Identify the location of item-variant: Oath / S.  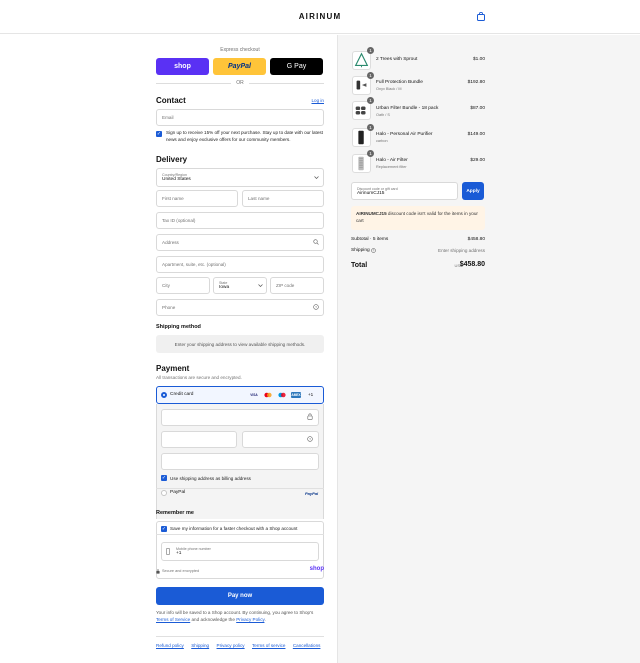
(383, 115).